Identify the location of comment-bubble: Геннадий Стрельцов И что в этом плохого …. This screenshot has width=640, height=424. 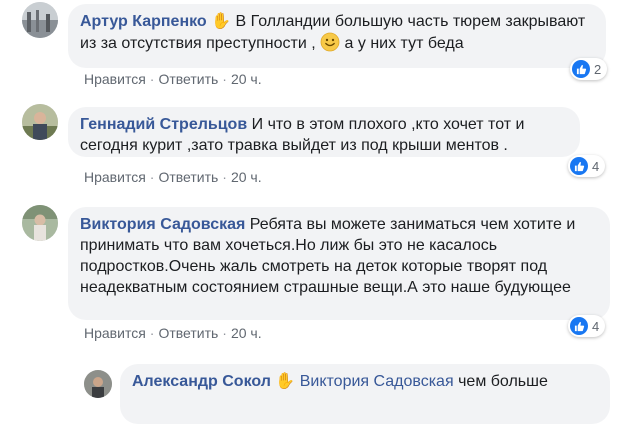
(324, 132).